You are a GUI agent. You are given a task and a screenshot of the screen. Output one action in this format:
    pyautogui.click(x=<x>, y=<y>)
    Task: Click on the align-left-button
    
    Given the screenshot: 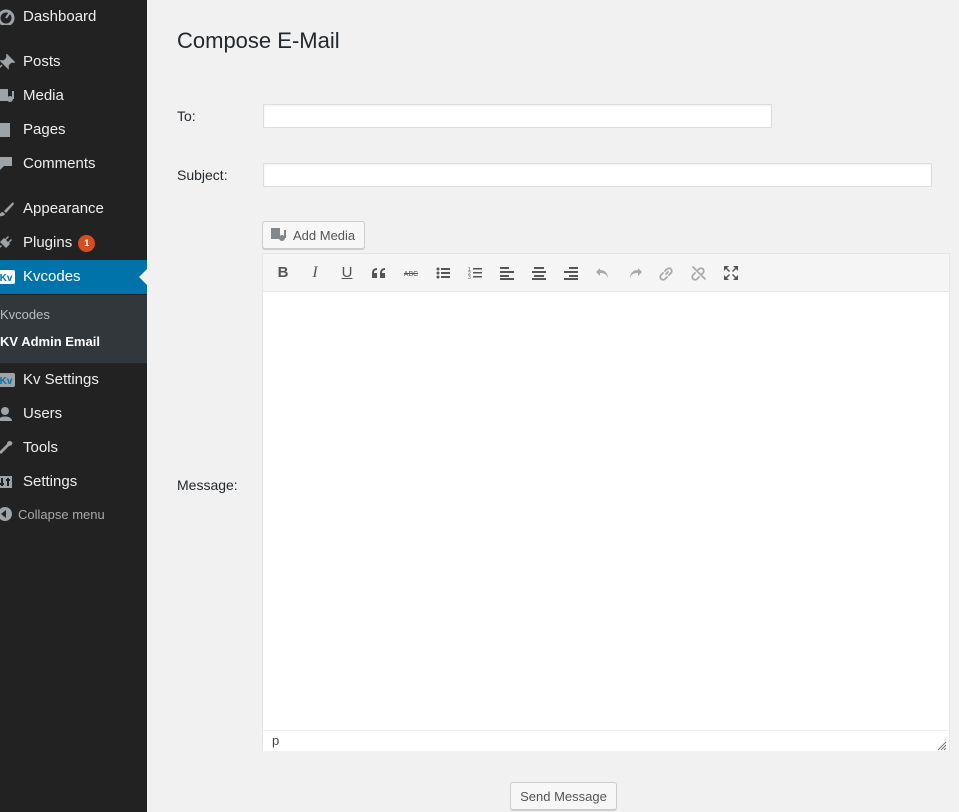 What is the action you would take?
    pyautogui.click(x=507, y=273)
    